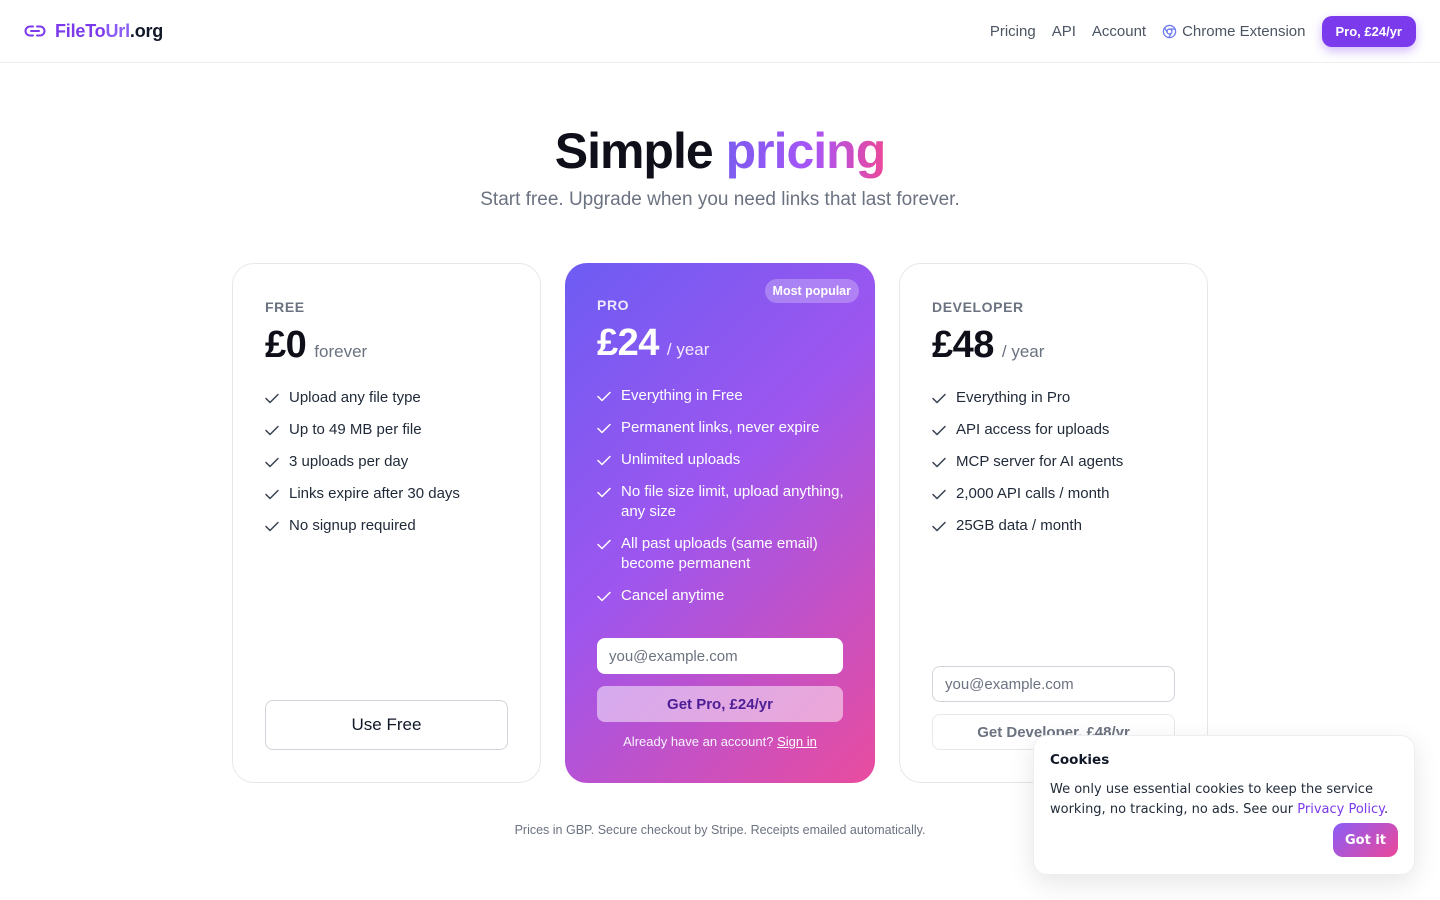 The height and width of the screenshot is (900, 1440). I want to click on nav-chrome-extension: Chrome Extension, so click(1234, 31).